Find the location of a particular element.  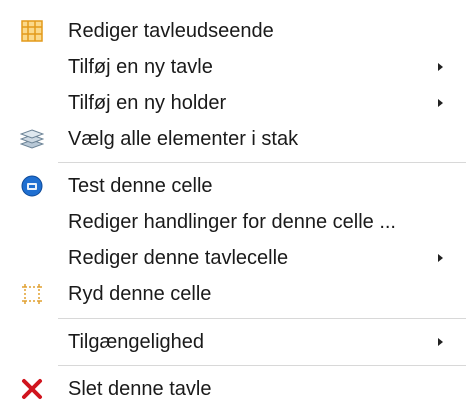

test-circle-icon is located at coordinates (32, 186).